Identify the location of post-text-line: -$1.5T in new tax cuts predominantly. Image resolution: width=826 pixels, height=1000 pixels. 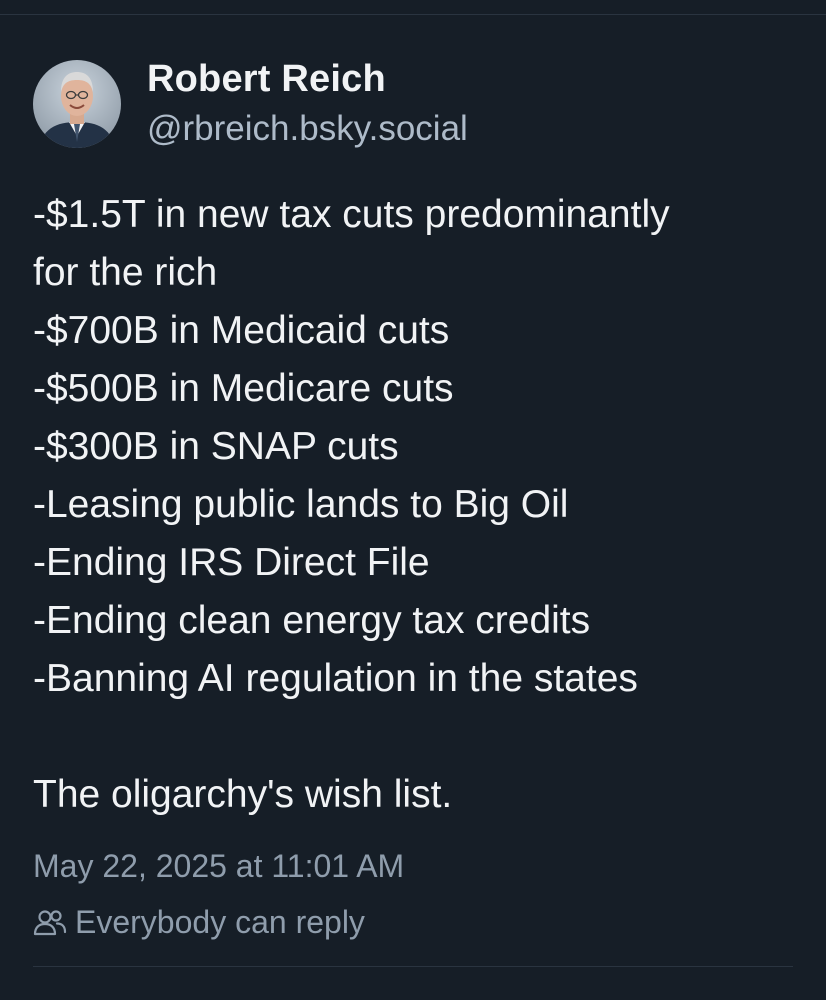
(351, 214).